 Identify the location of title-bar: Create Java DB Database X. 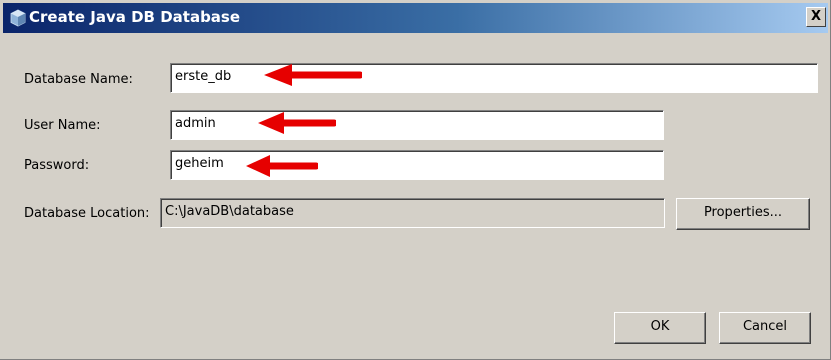
(415, 18).